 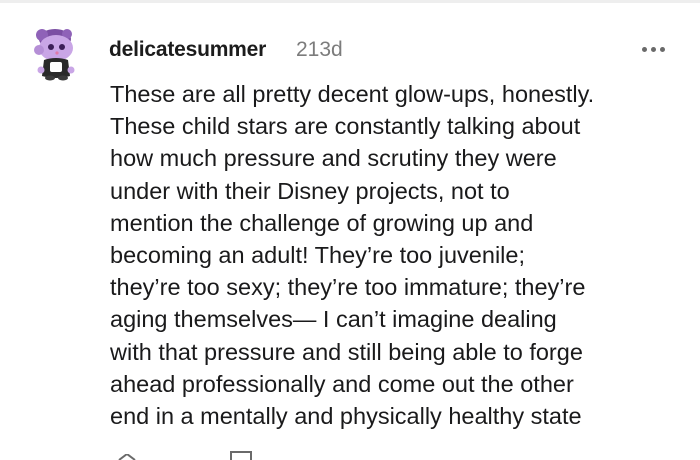 What do you see at coordinates (241, 455) in the screenshot?
I see `reply-icon` at bounding box center [241, 455].